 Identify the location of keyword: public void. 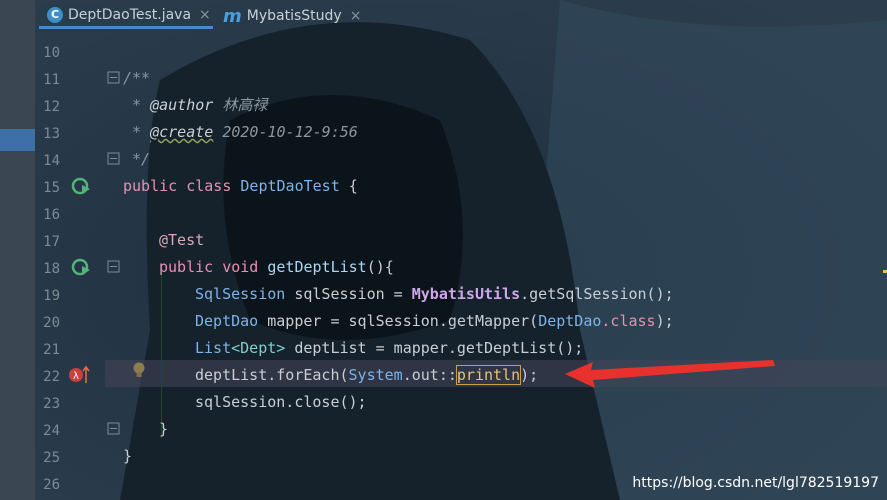
(213, 267).